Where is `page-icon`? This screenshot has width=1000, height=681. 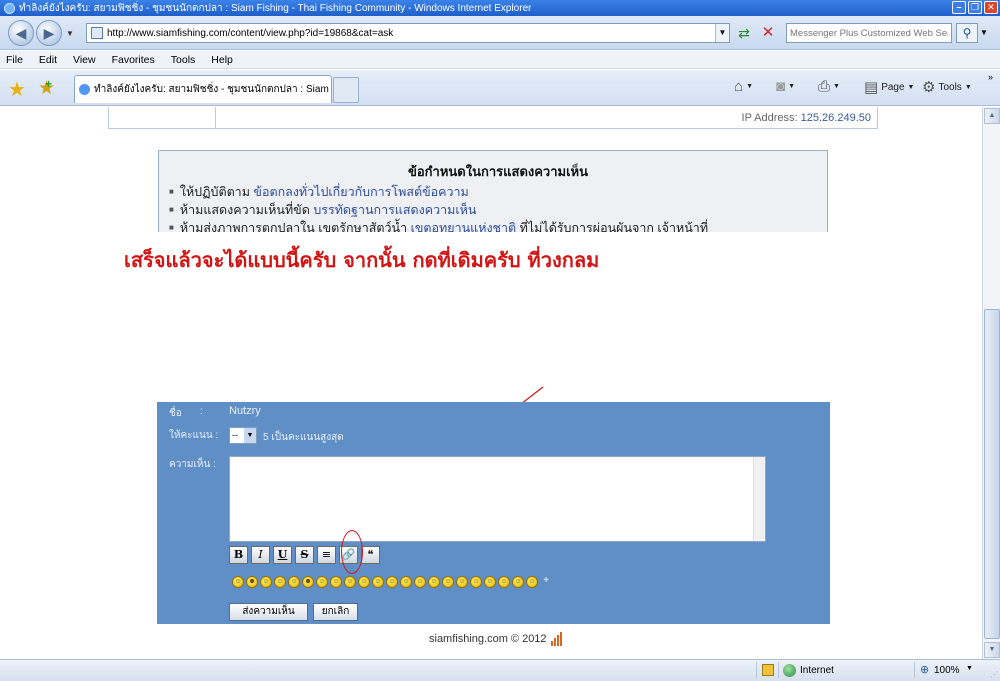
page-icon is located at coordinates (97, 33).